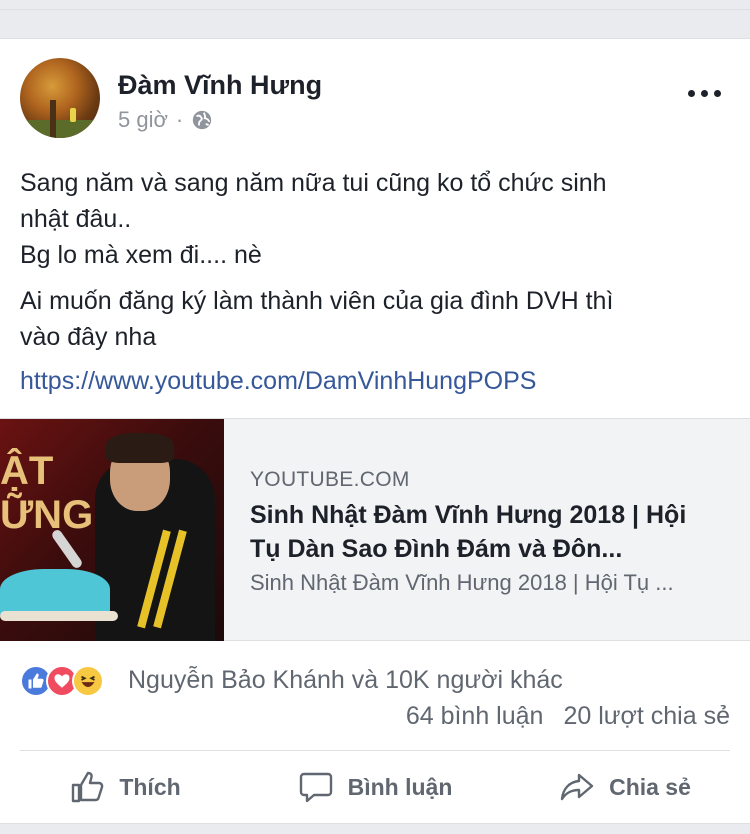 The height and width of the screenshot is (834, 750). I want to click on preview-domain: YOUTUBE.COM, so click(330, 479).